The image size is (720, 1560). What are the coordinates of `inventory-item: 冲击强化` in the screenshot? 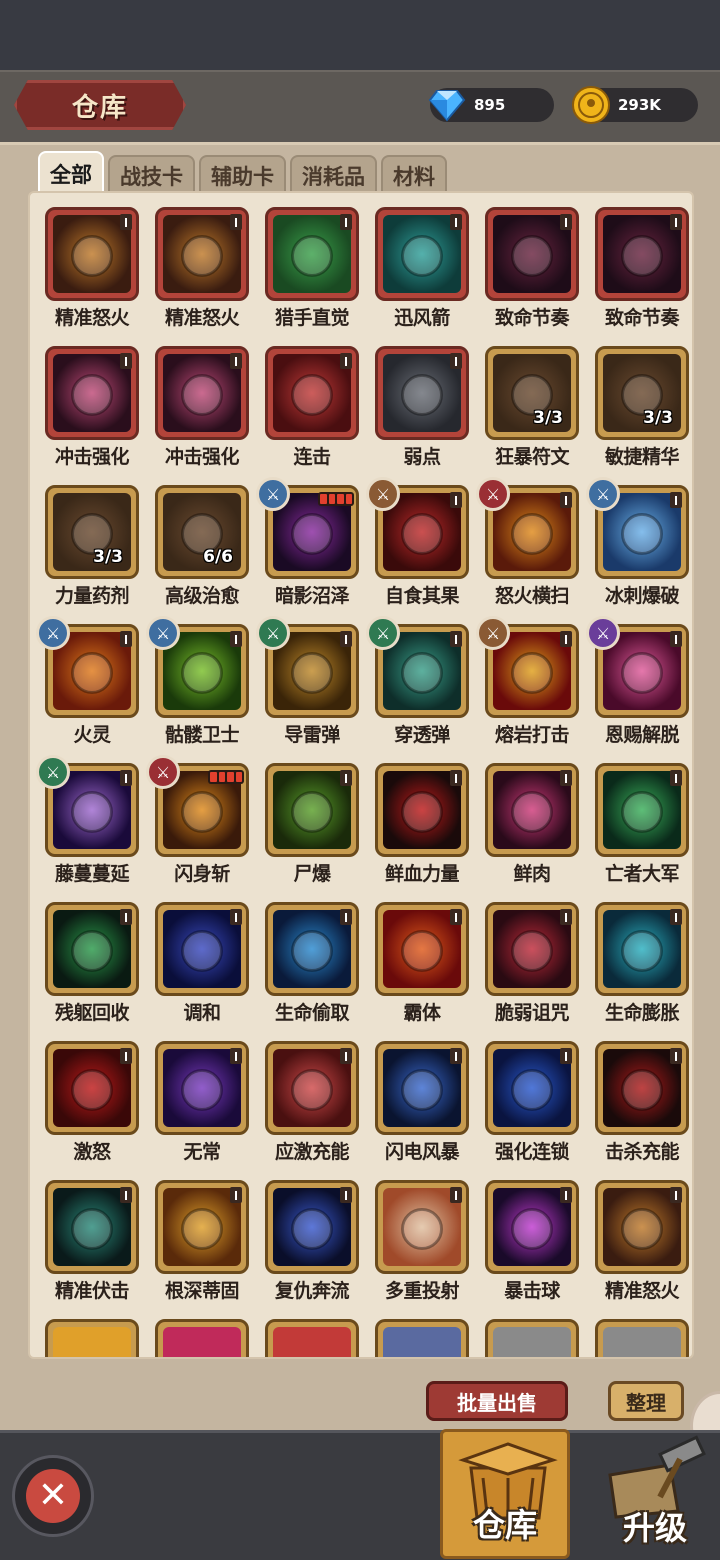 It's located at (199, 407).